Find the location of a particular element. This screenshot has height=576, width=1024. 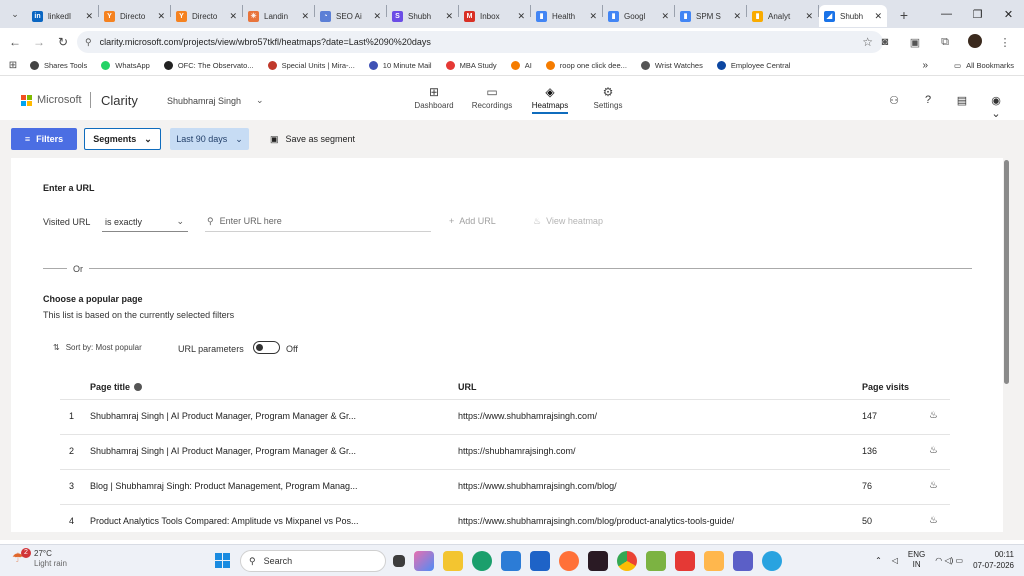

add-url-button: + Add URL is located at coordinates (472, 221).